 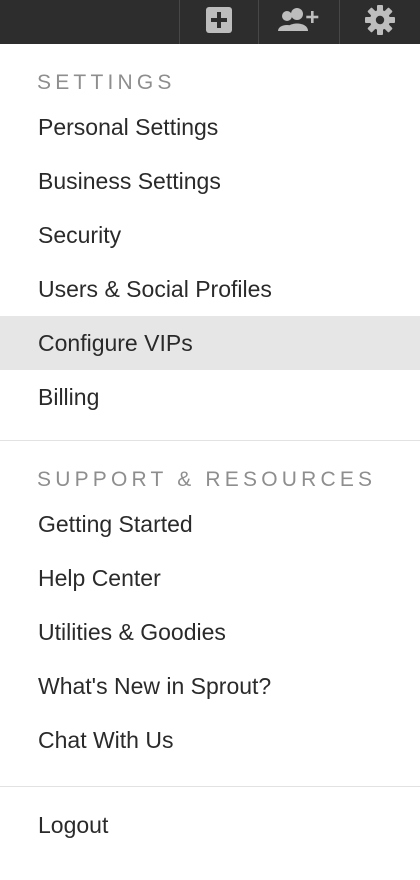 What do you see at coordinates (210, 181) in the screenshot?
I see `menu-item-business-settings: Business Settings` at bounding box center [210, 181].